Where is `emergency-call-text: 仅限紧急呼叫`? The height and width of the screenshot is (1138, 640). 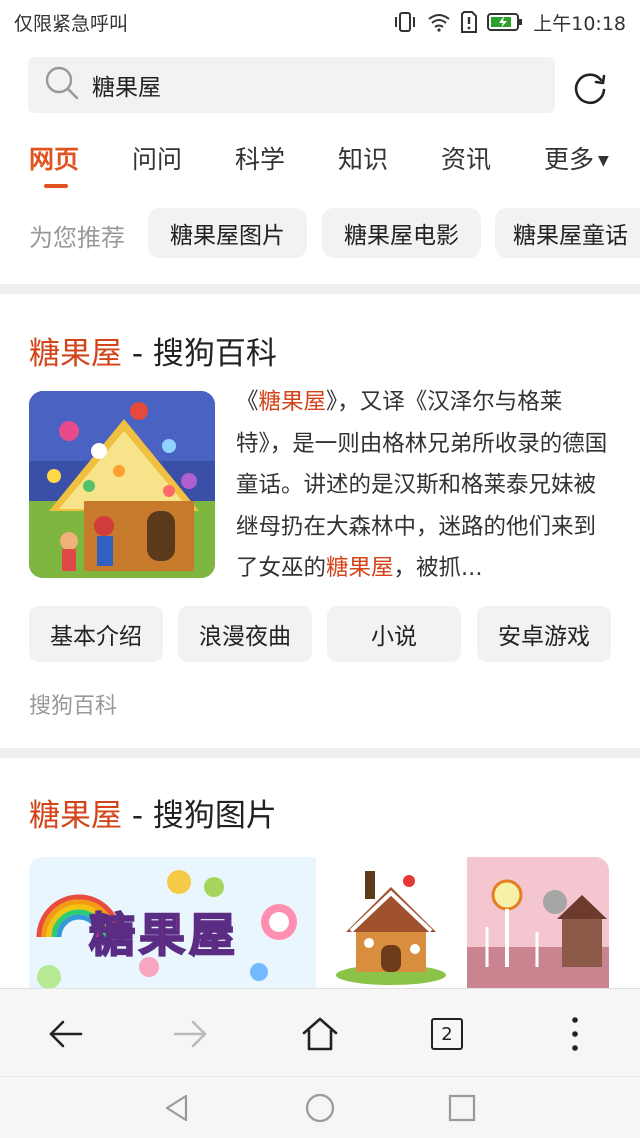 emergency-call-text: 仅限紧急呼叫 is located at coordinates (71, 23).